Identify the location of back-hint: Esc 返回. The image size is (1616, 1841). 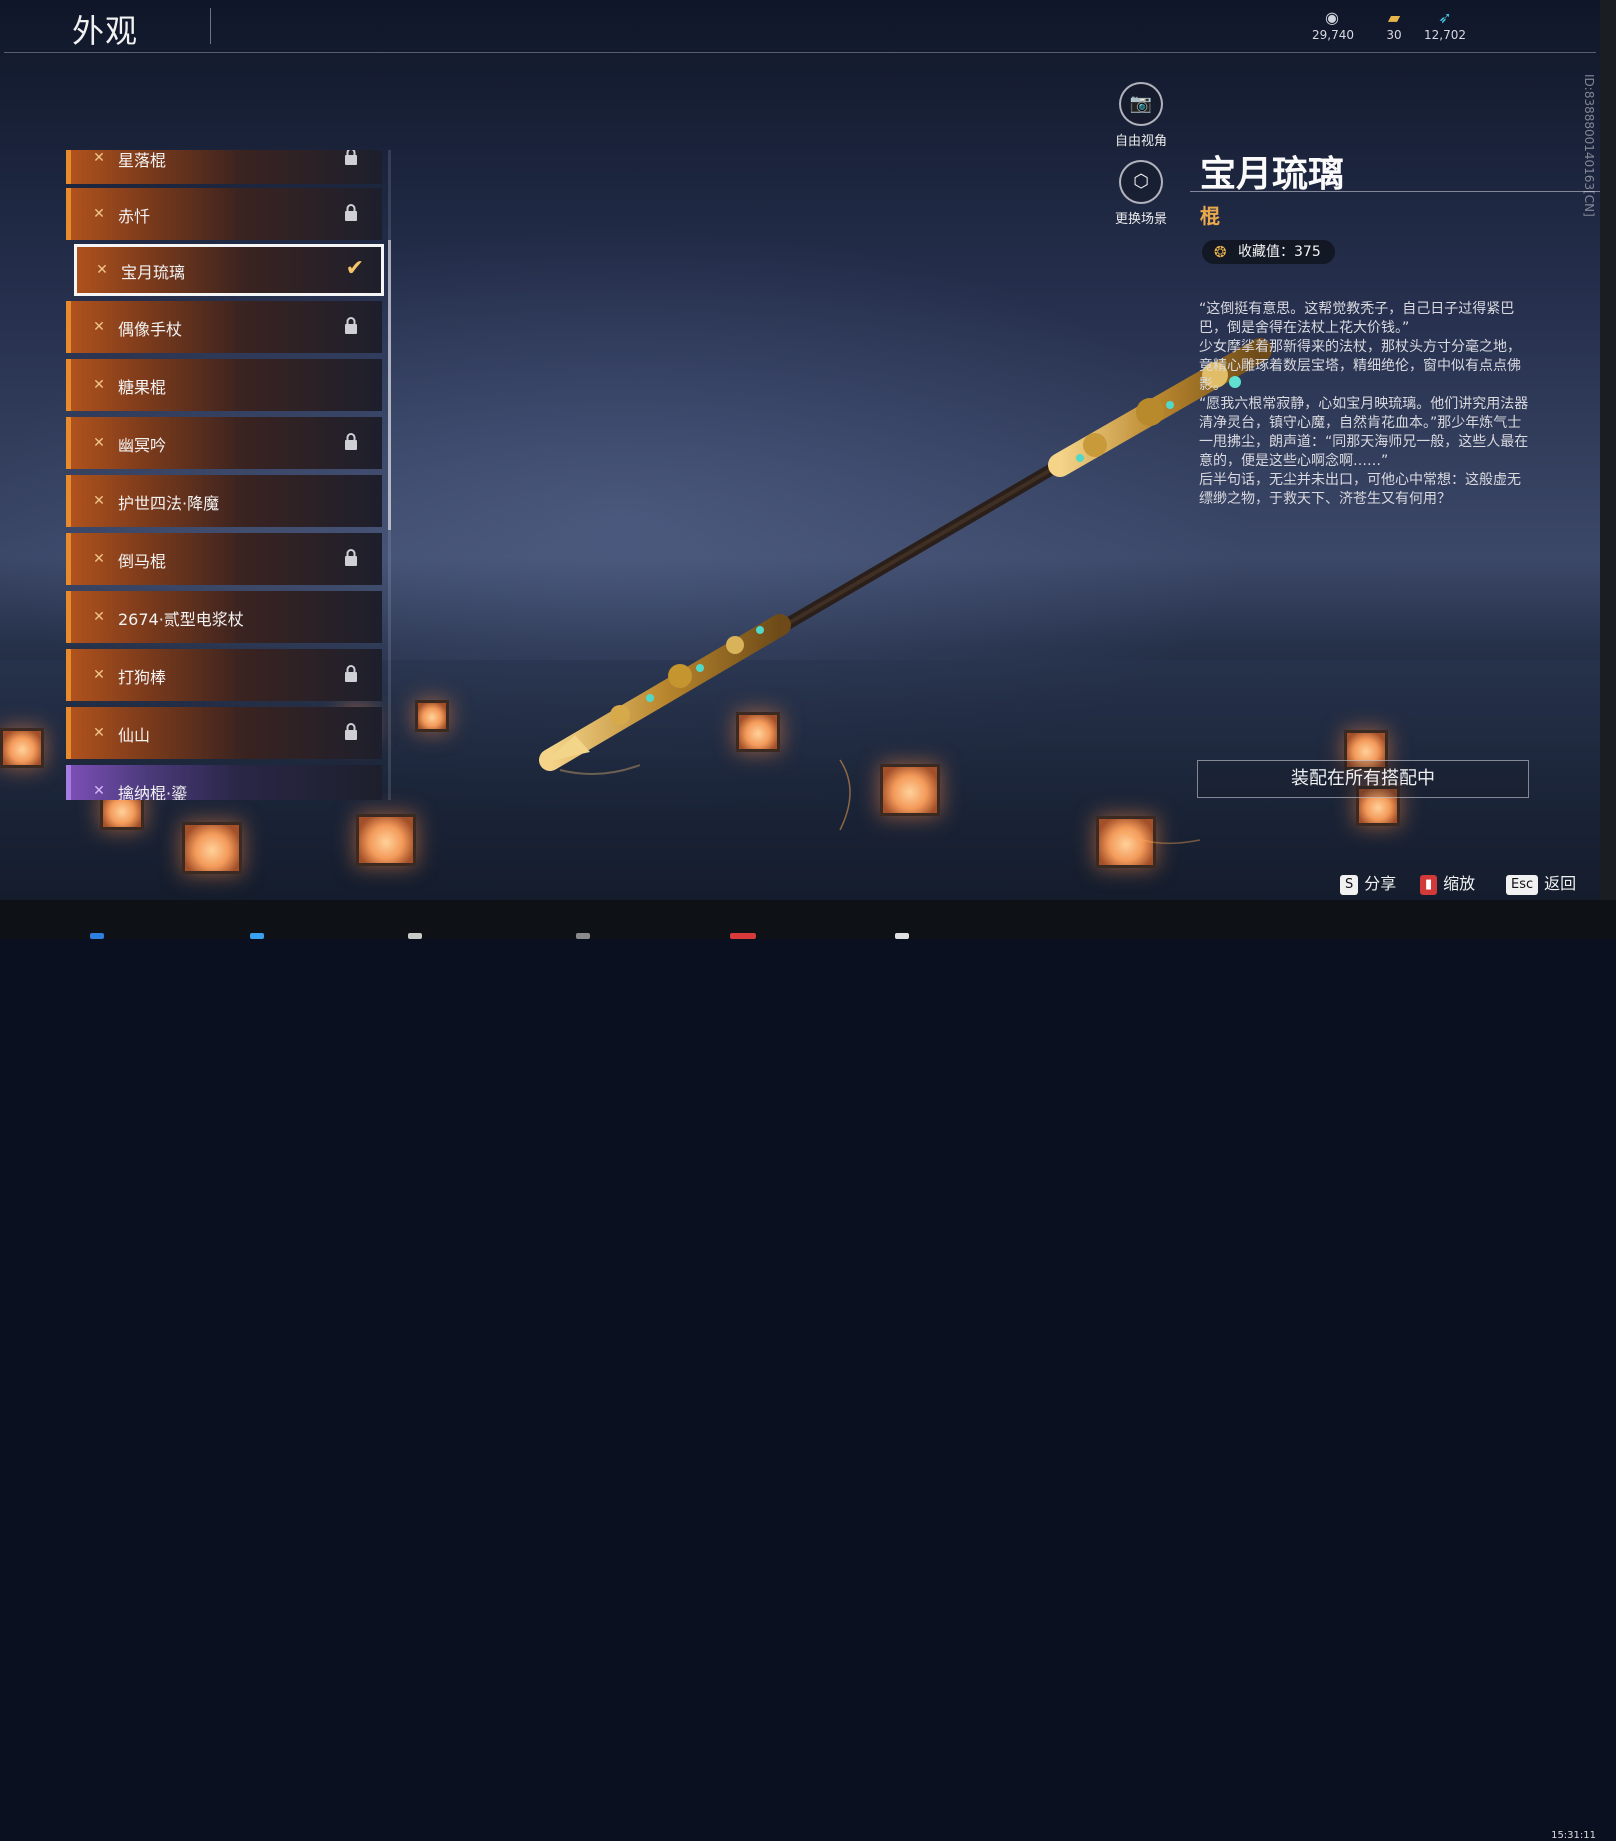
(1541, 882).